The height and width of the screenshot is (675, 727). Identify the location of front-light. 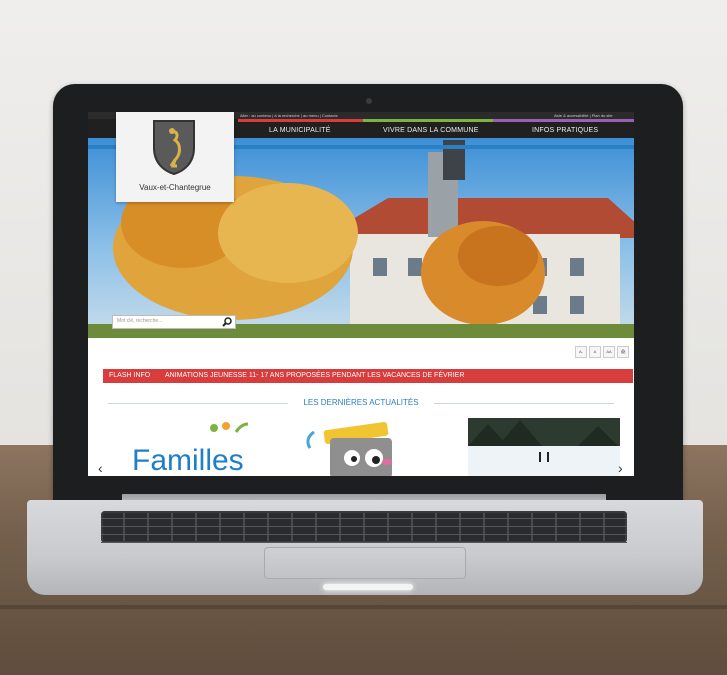
(368, 587).